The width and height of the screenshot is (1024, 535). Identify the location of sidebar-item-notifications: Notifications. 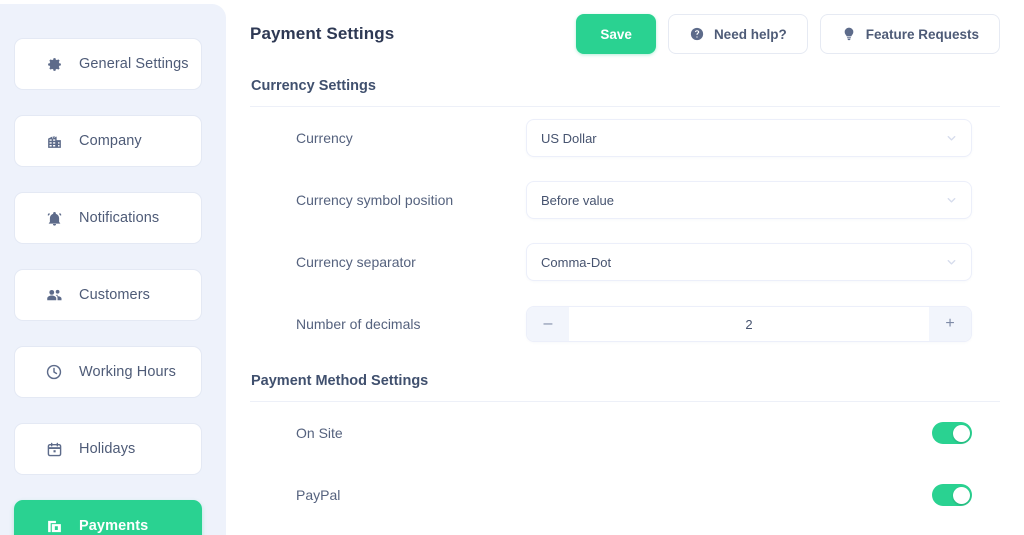
(108, 218).